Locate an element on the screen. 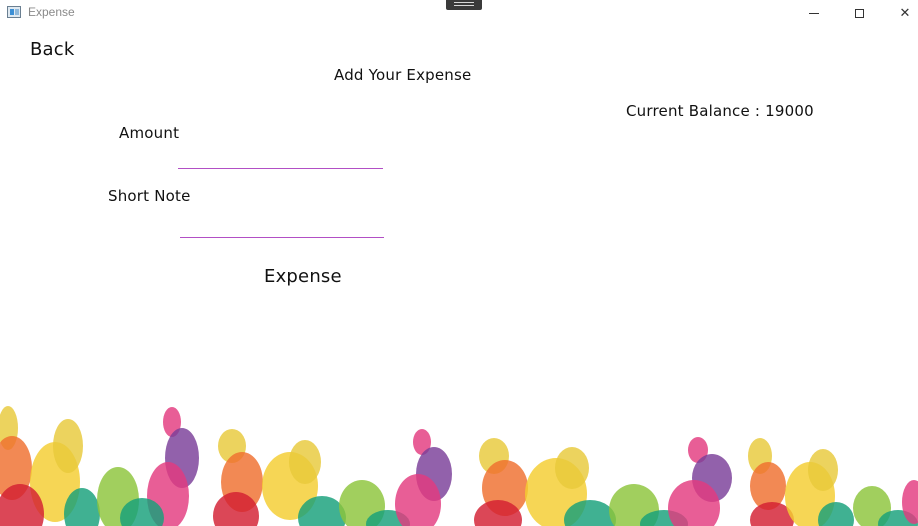 The image size is (918, 526). maximize-button is located at coordinates (859, 13).